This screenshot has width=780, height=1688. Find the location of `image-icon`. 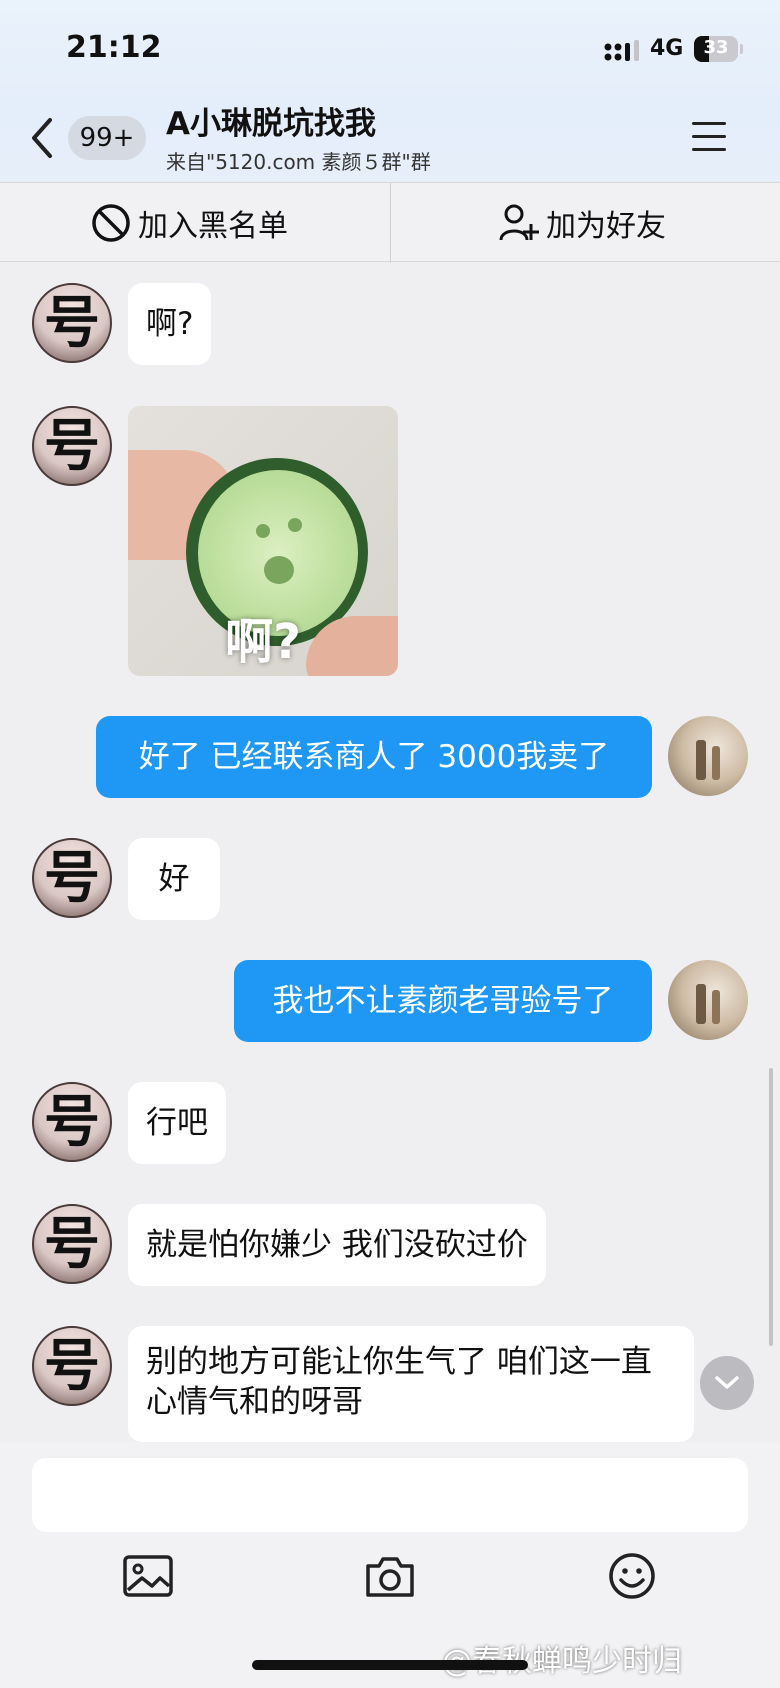

image-icon is located at coordinates (148, 1576).